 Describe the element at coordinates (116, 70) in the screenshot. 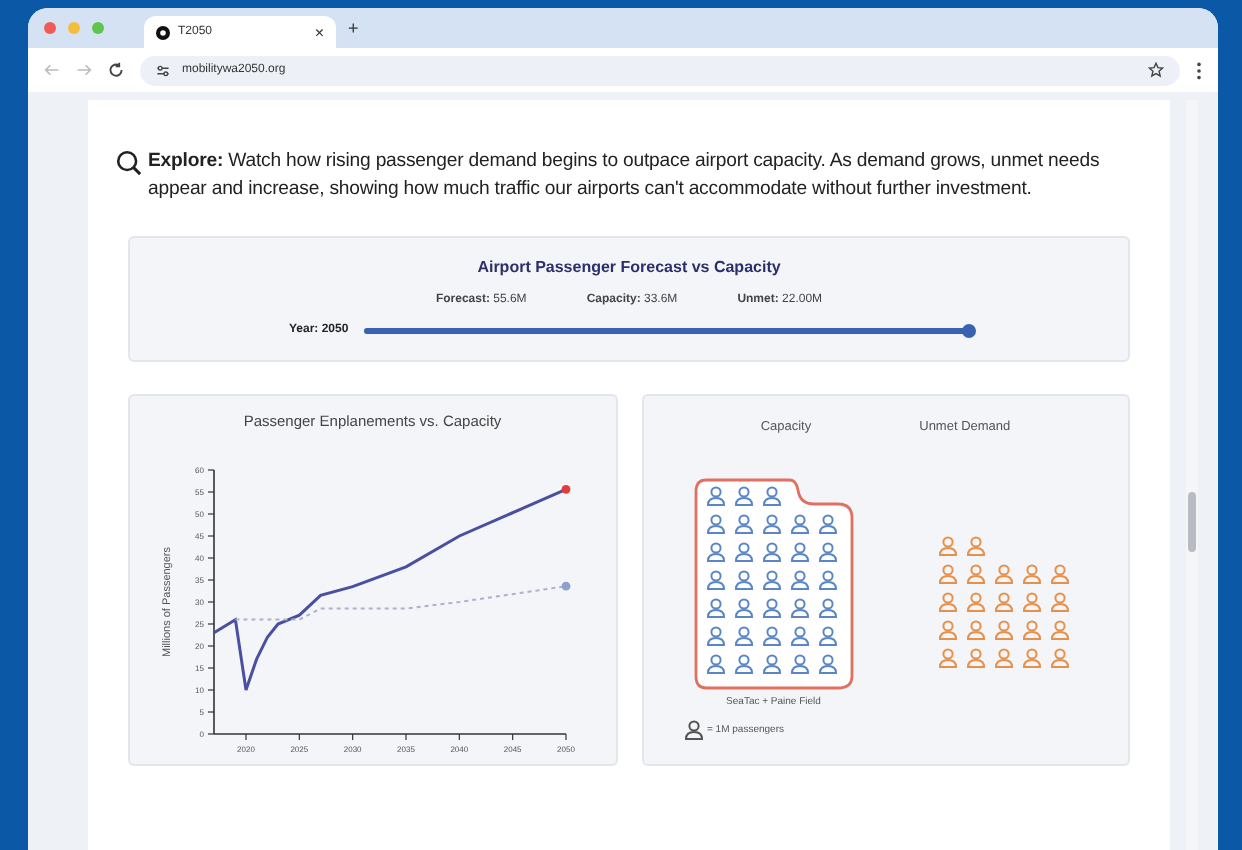

I see `reload-icon` at that location.